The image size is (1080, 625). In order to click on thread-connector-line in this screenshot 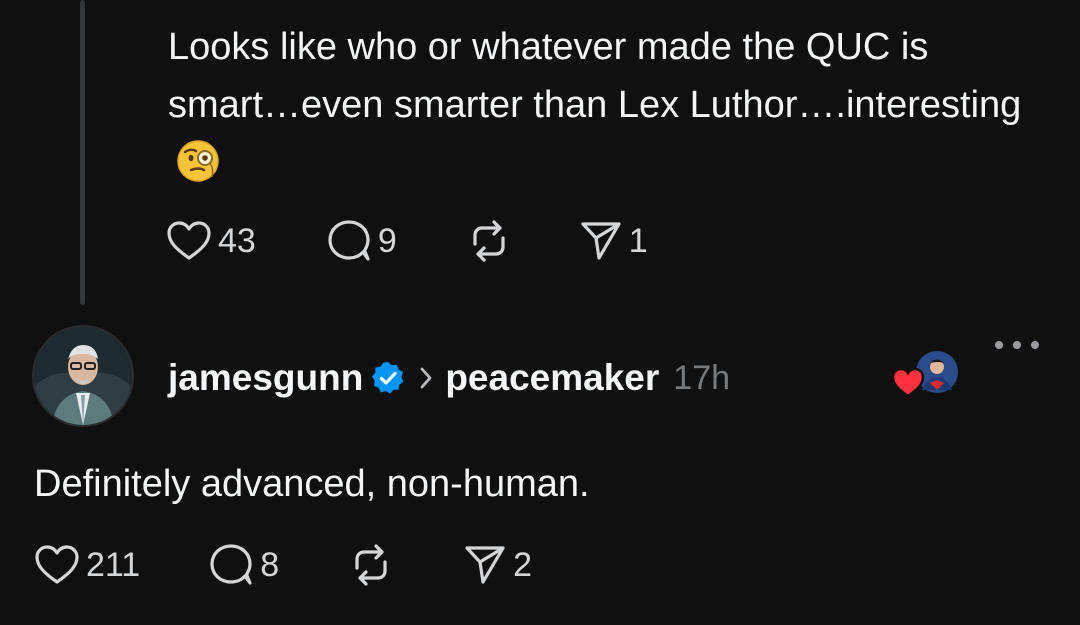, I will do `click(82, 152)`.